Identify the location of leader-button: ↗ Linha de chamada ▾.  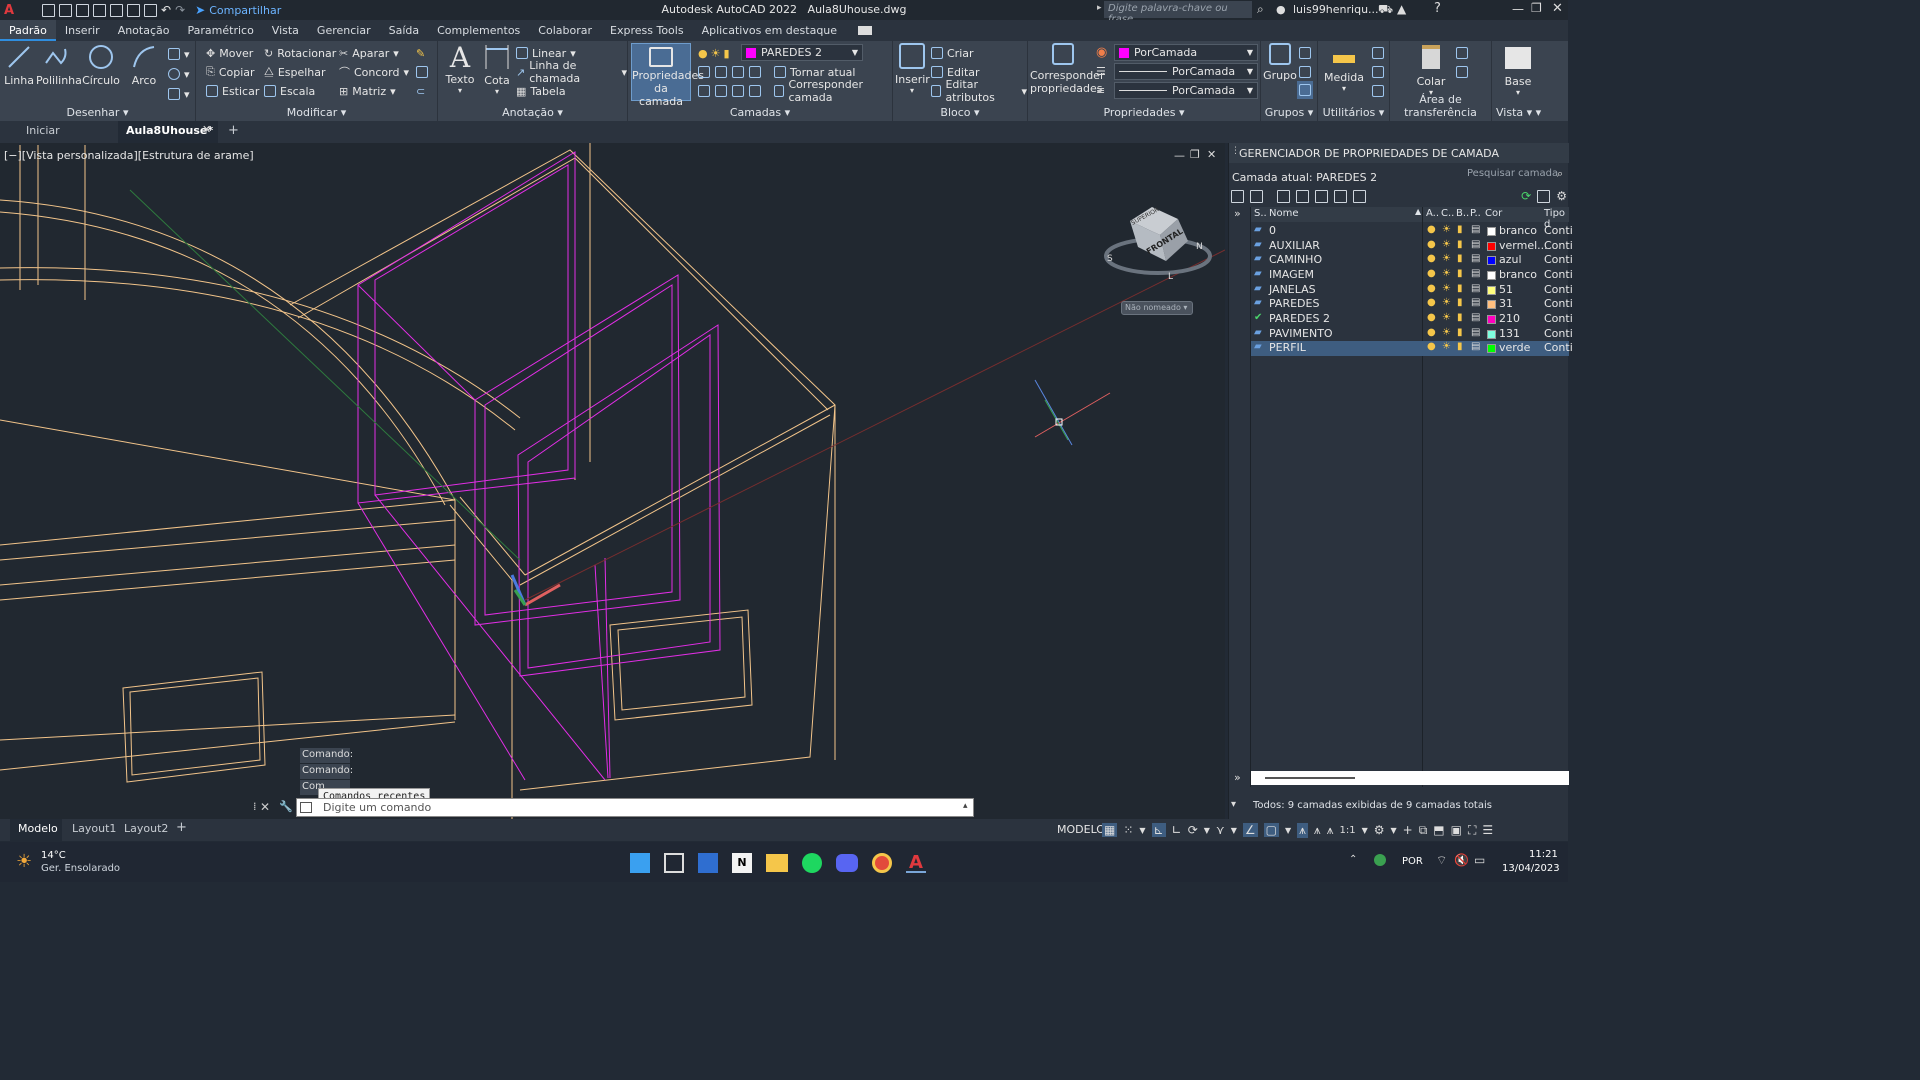
(571, 72).